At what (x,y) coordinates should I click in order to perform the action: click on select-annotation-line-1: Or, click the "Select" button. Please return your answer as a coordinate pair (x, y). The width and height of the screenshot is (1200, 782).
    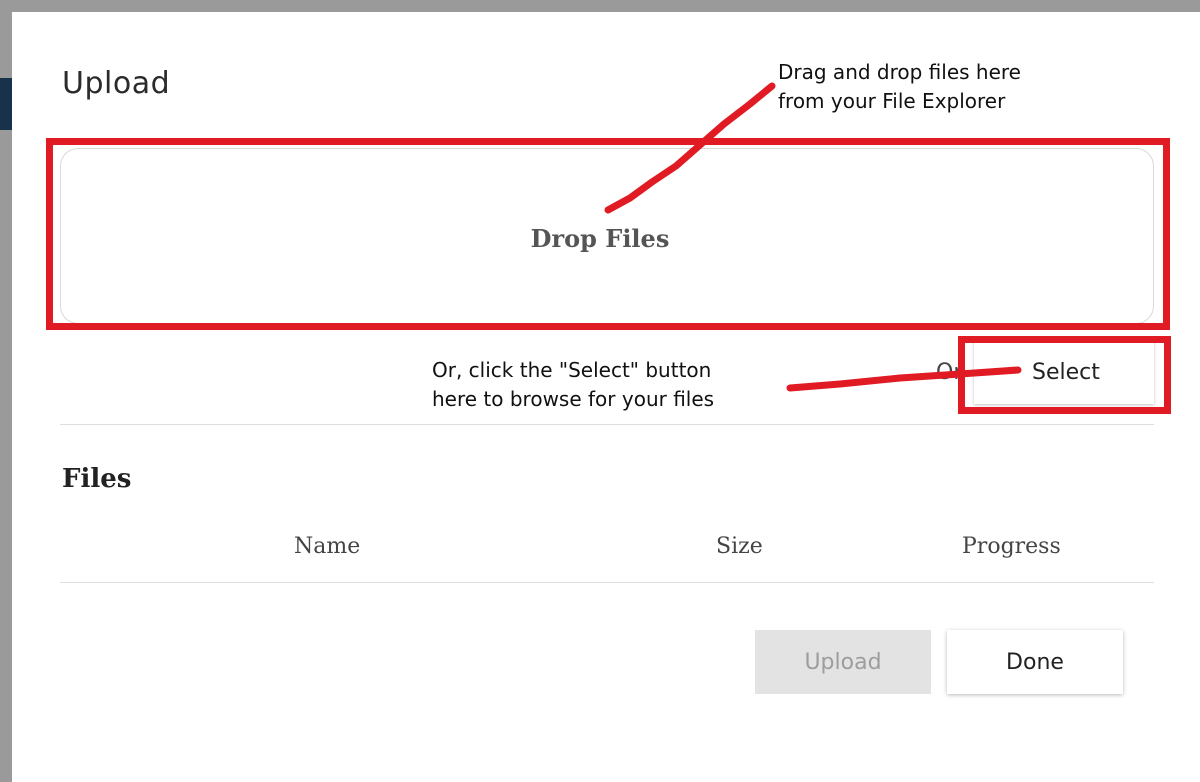
    Looking at the image, I should click on (572, 370).